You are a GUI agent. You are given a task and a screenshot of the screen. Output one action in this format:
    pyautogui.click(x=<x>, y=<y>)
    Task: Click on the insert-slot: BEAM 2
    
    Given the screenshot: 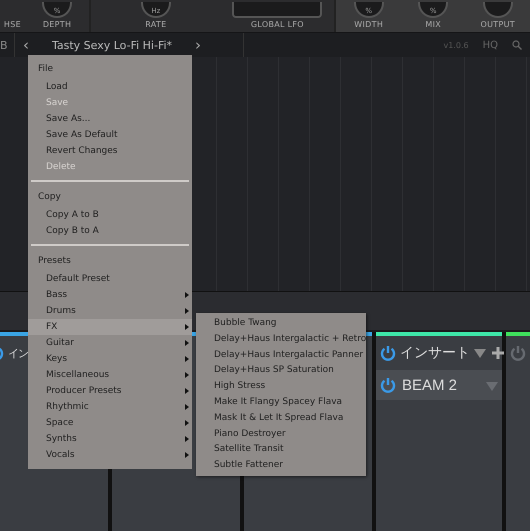 What is the action you would take?
    pyautogui.click(x=439, y=385)
    